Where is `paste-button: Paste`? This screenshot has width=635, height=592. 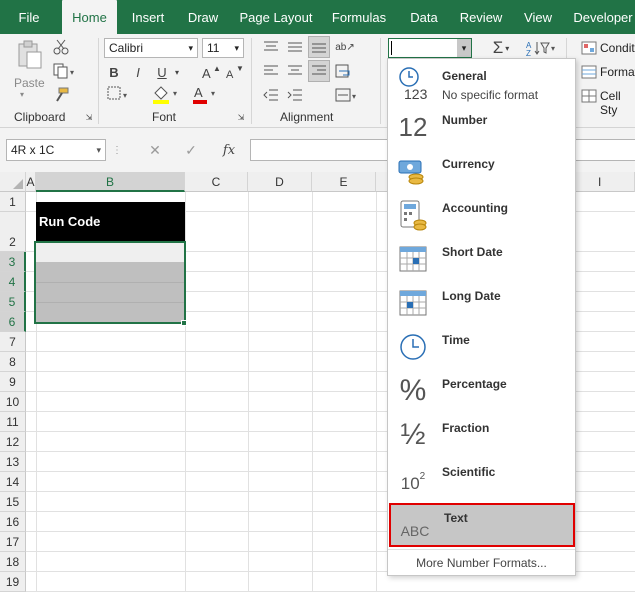 paste-button: Paste is located at coordinates (29, 83).